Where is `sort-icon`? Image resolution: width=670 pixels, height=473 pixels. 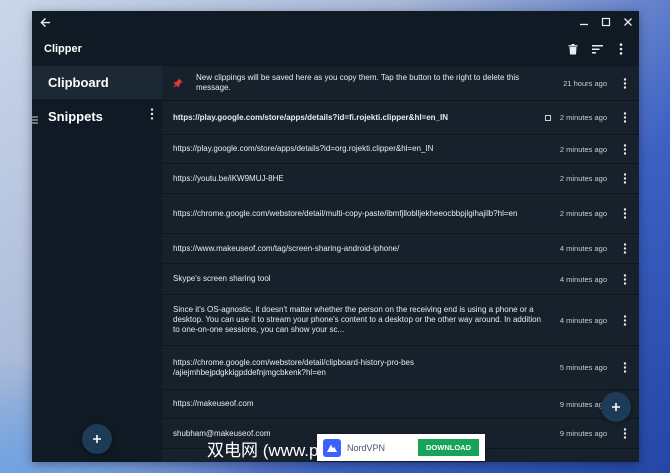 sort-icon is located at coordinates (597, 49).